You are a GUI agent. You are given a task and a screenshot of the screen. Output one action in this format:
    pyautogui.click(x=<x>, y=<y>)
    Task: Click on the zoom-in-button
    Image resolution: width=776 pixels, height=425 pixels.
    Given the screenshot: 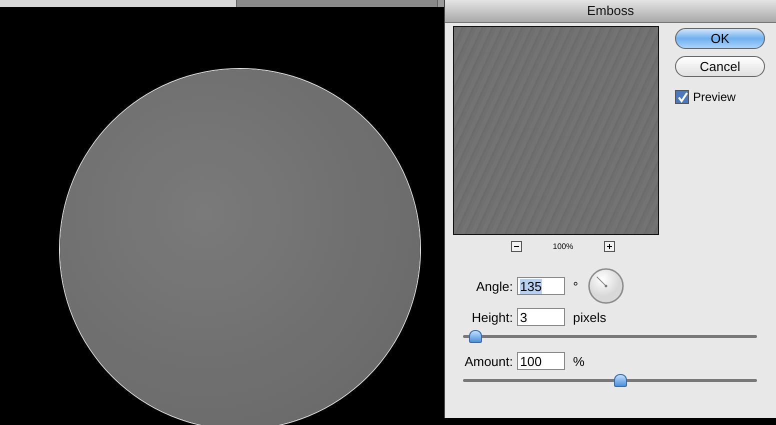 What is the action you would take?
    pyautogui.click(x=609, y=246)
    